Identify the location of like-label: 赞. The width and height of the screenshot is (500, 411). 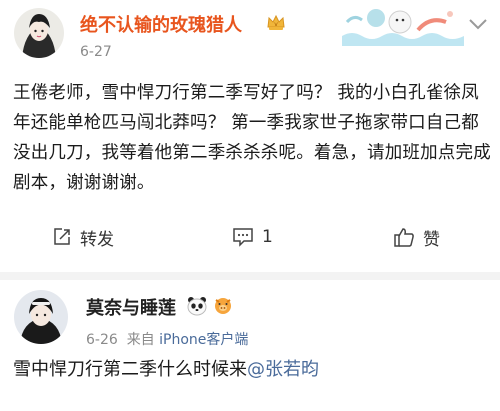
(431, 239).